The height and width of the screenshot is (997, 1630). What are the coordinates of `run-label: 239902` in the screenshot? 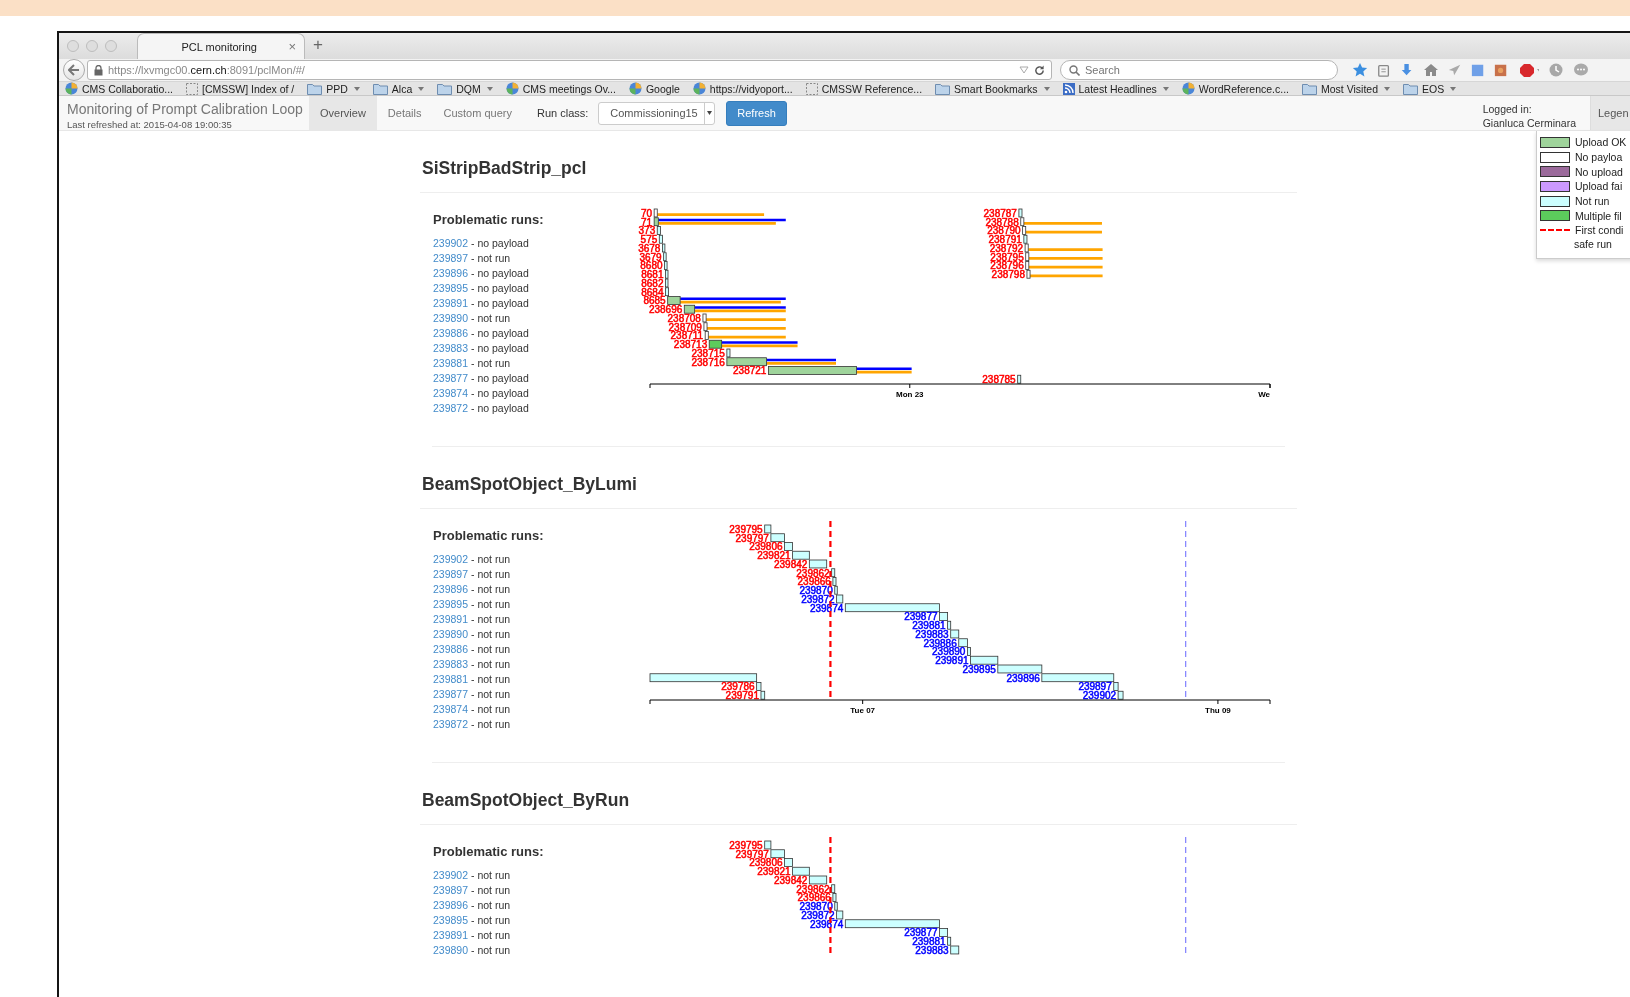 It's located at (1099, 696).